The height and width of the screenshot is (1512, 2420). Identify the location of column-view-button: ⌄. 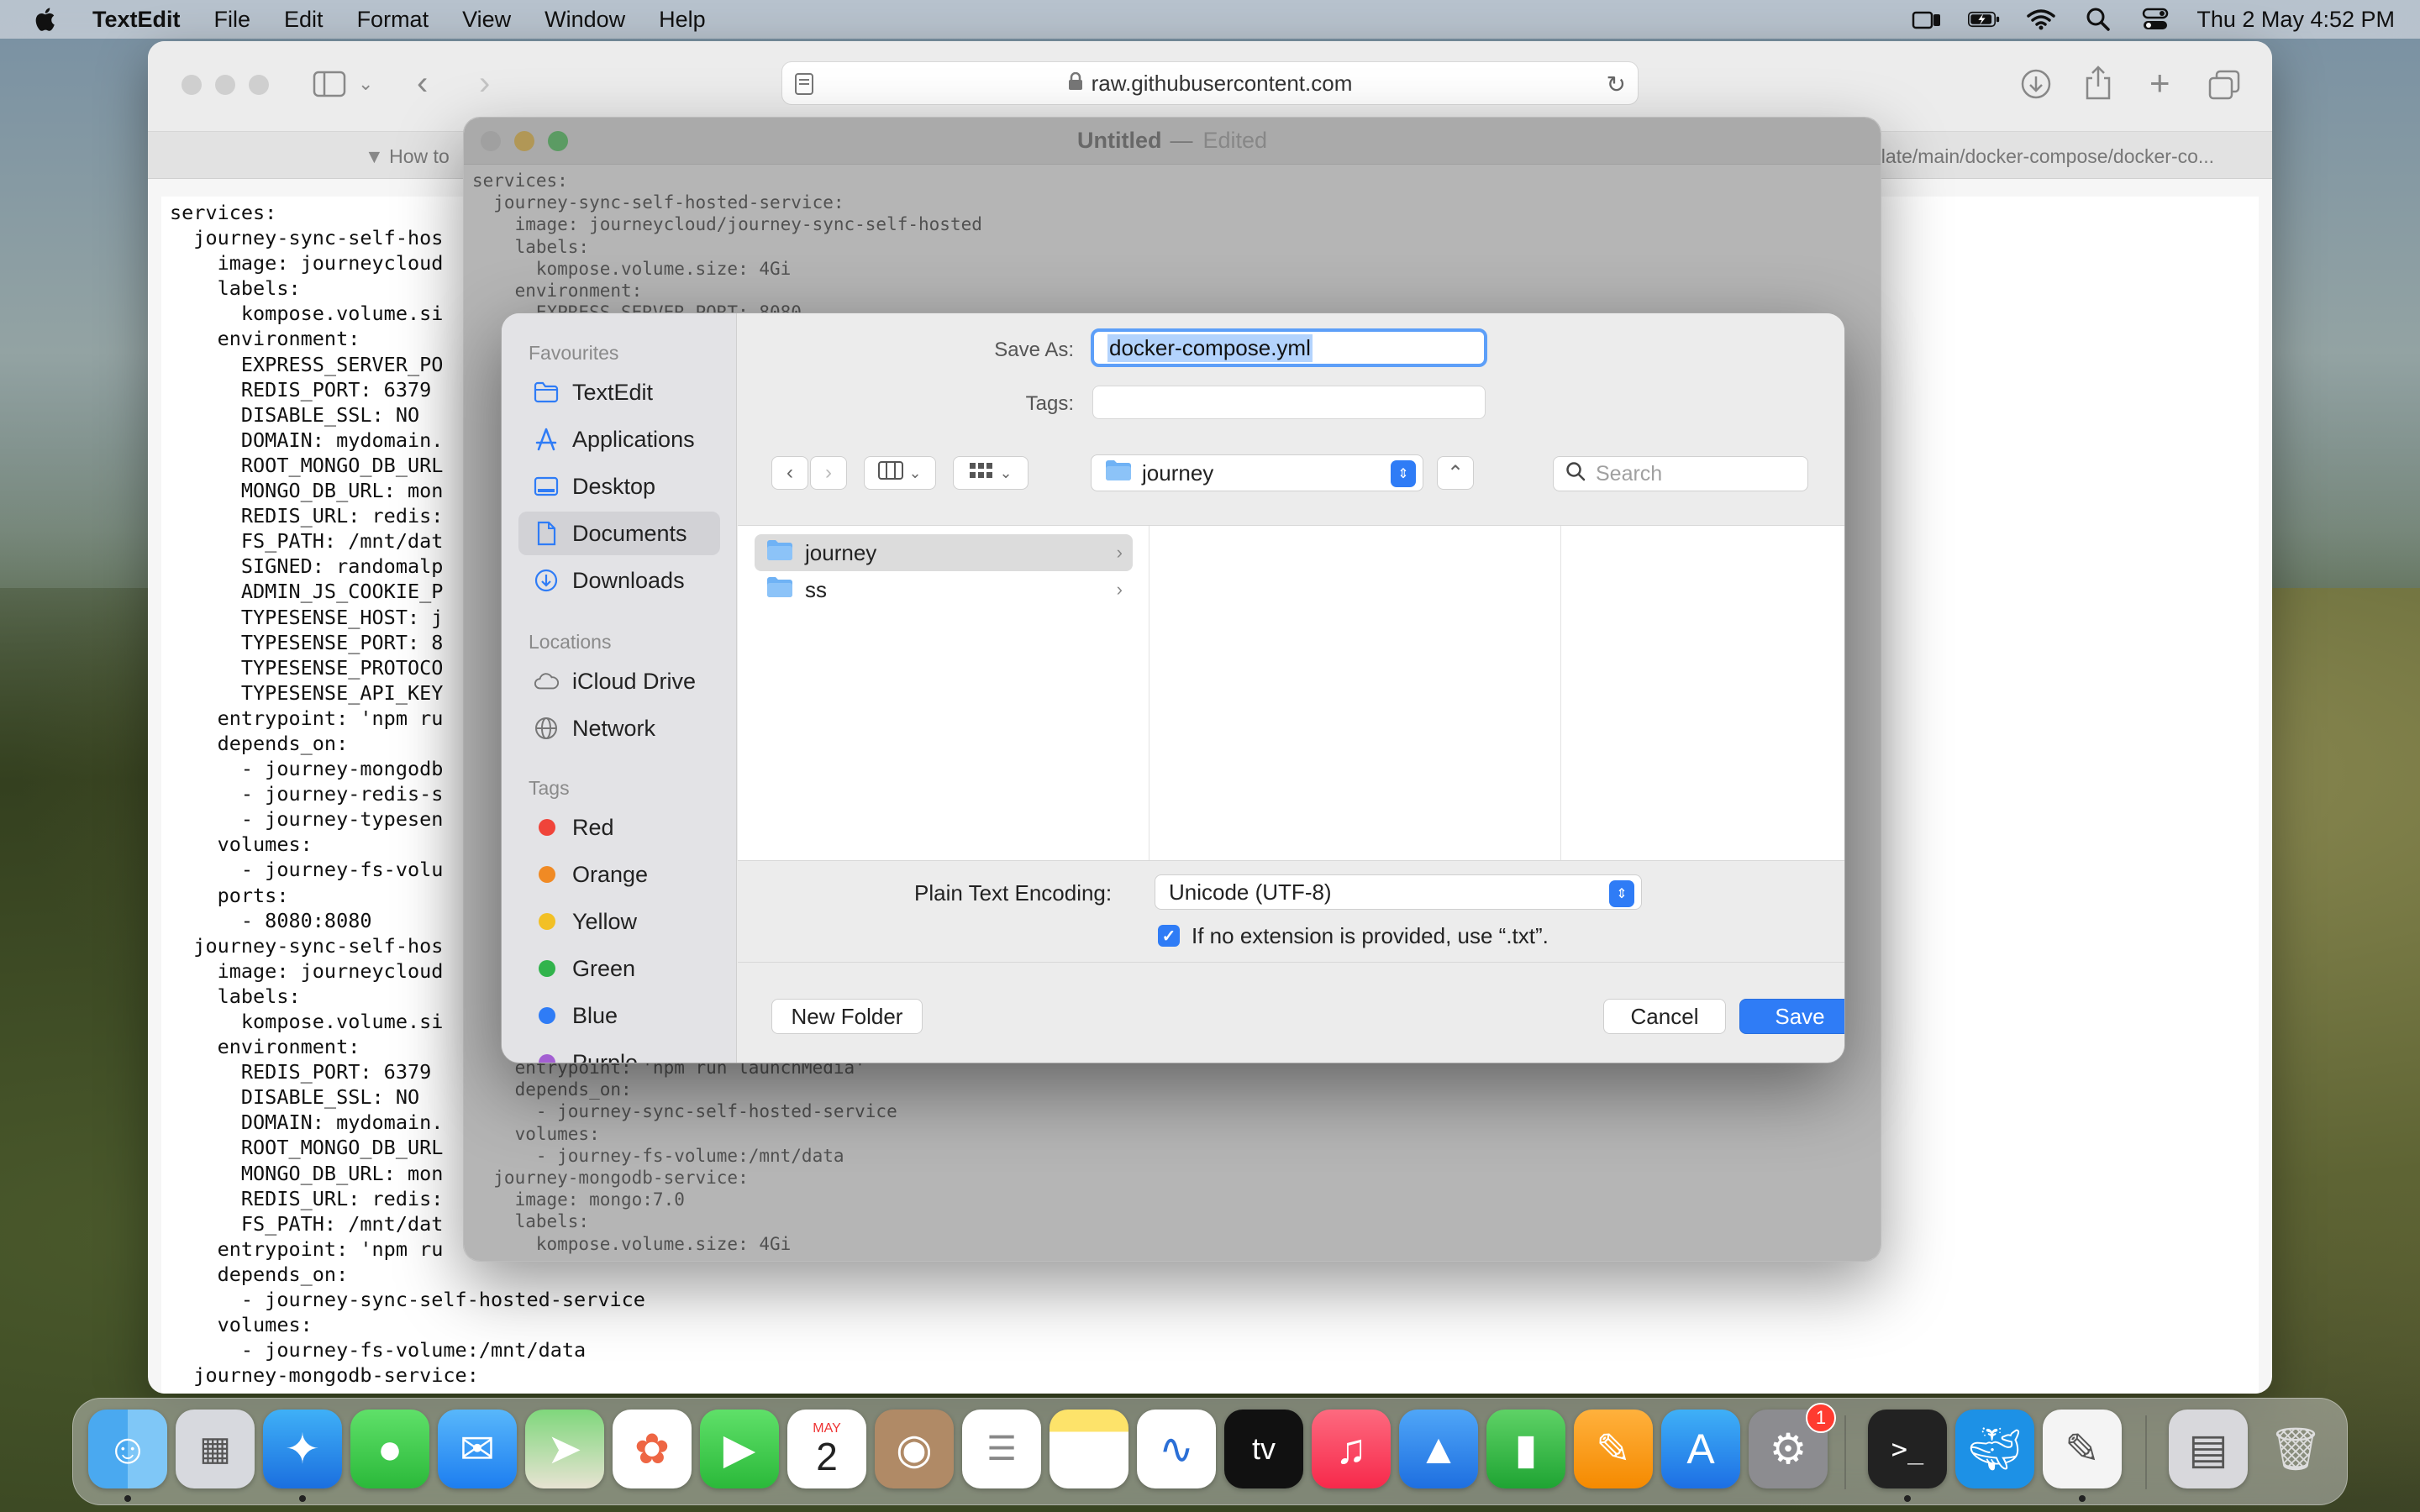
(900, 473).